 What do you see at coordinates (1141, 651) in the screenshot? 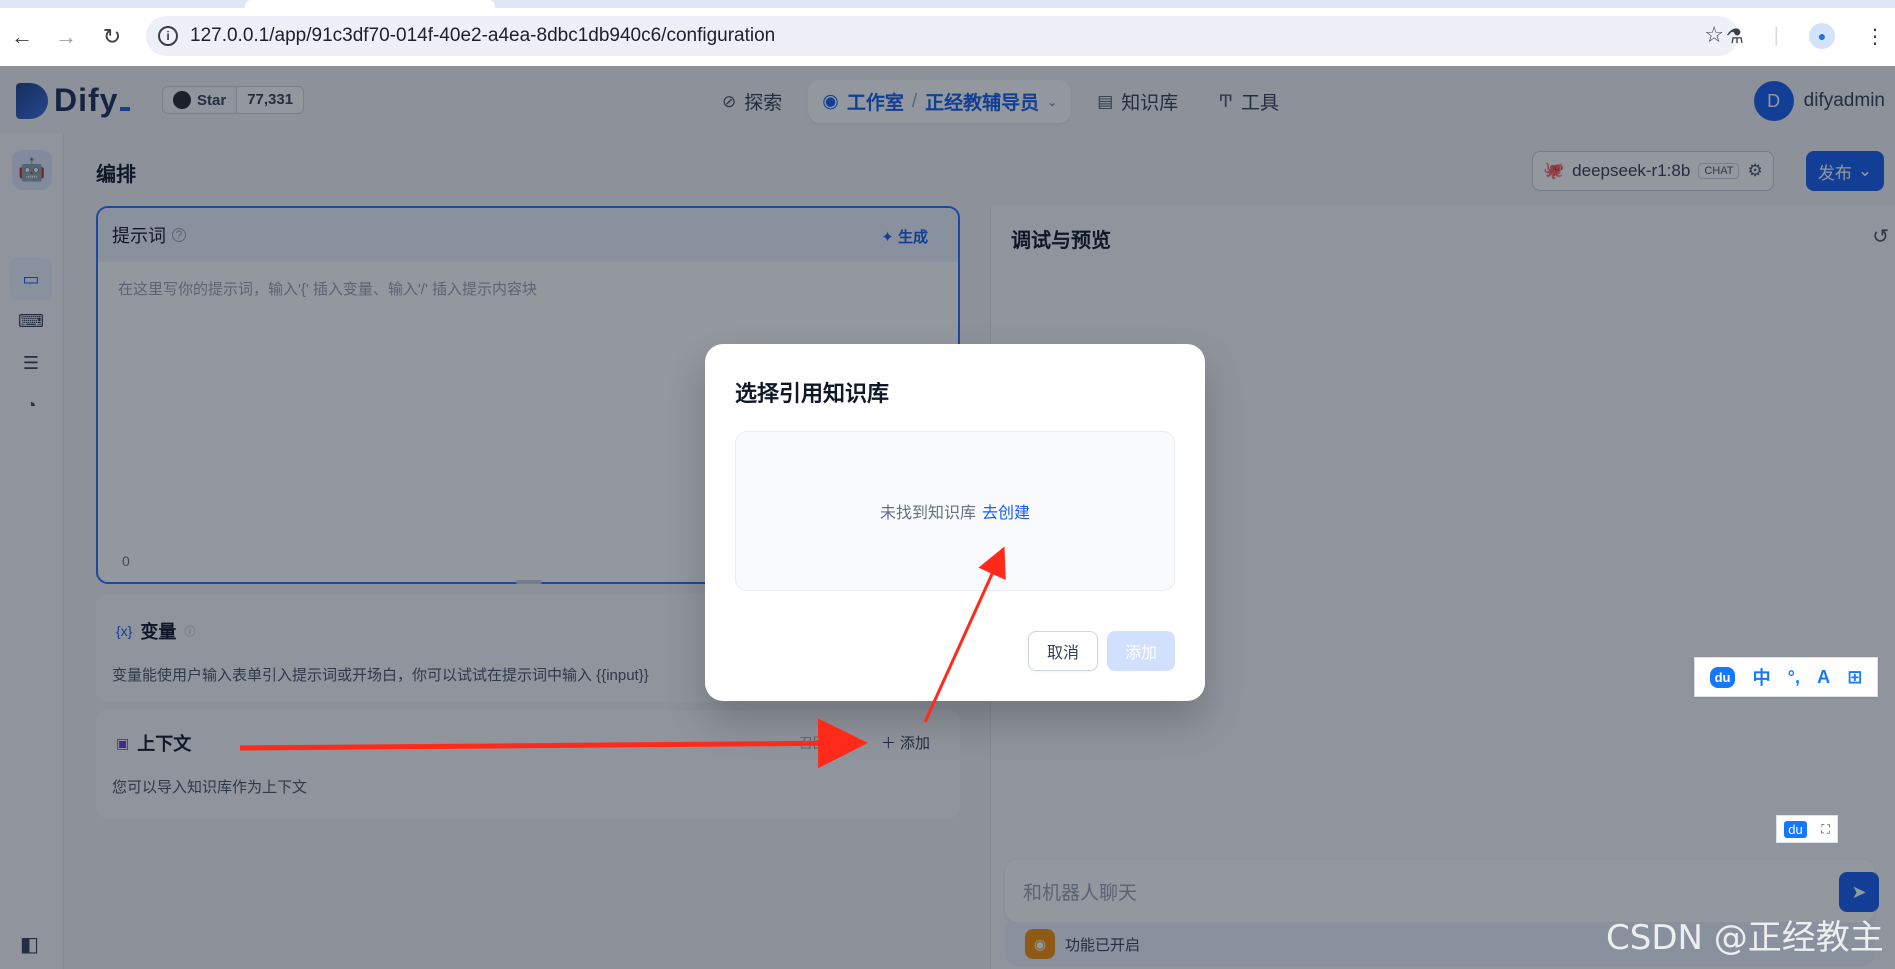
I see `add-button: 添加` at bounding box center [1141, 651].